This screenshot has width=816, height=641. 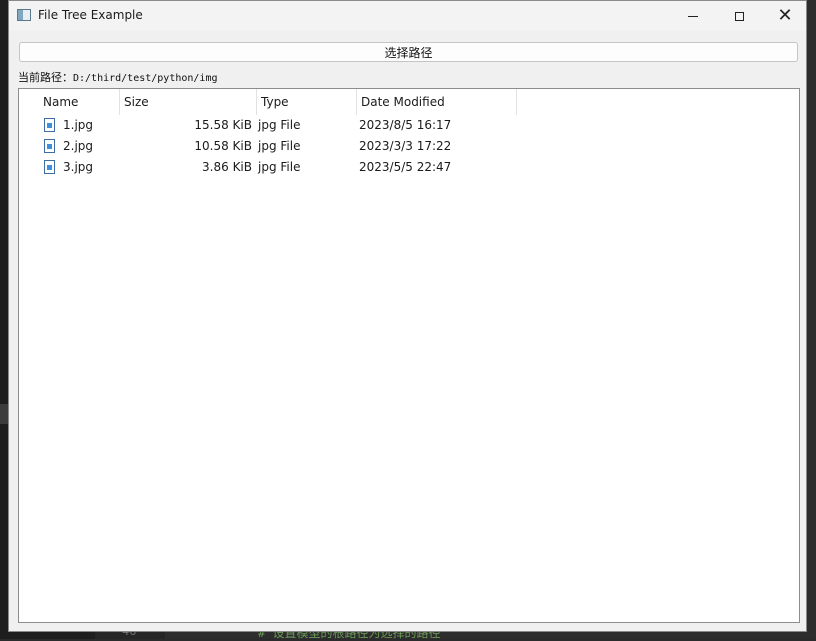 What do you see at coordinates (187, 102) in the screenshot?
I see `column-header-size: Size` at bounding box center [187, 102].